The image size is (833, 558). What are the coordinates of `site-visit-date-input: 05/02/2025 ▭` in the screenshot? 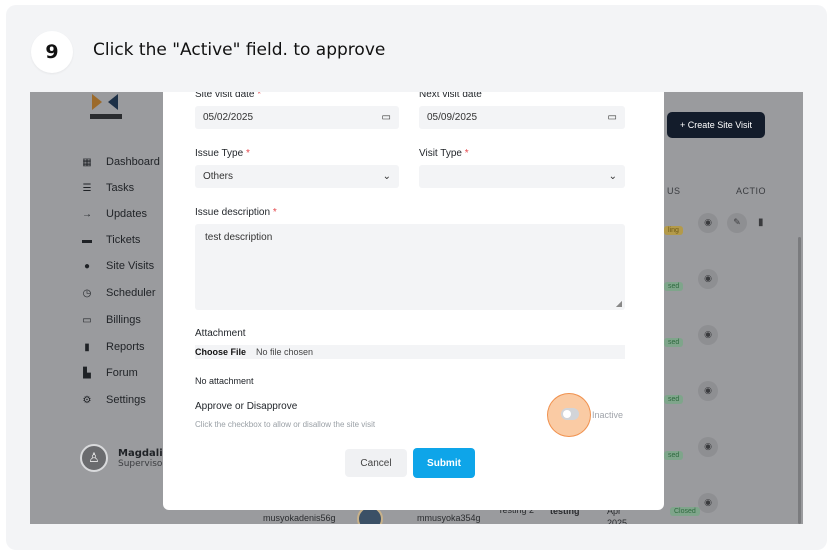 It's located at (297, 117).